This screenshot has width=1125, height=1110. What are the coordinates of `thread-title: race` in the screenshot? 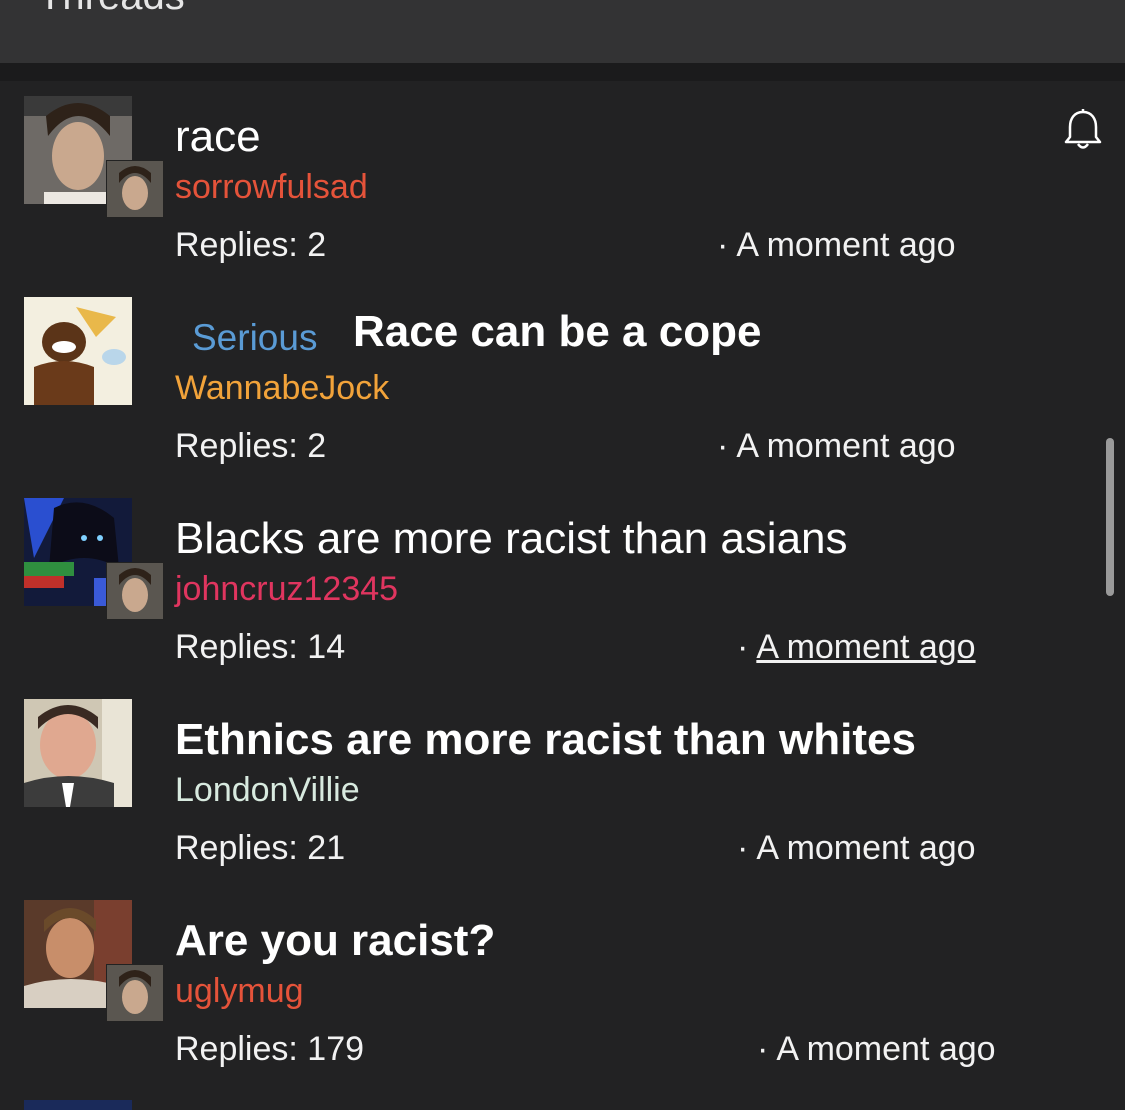 It's located at (218, 137).